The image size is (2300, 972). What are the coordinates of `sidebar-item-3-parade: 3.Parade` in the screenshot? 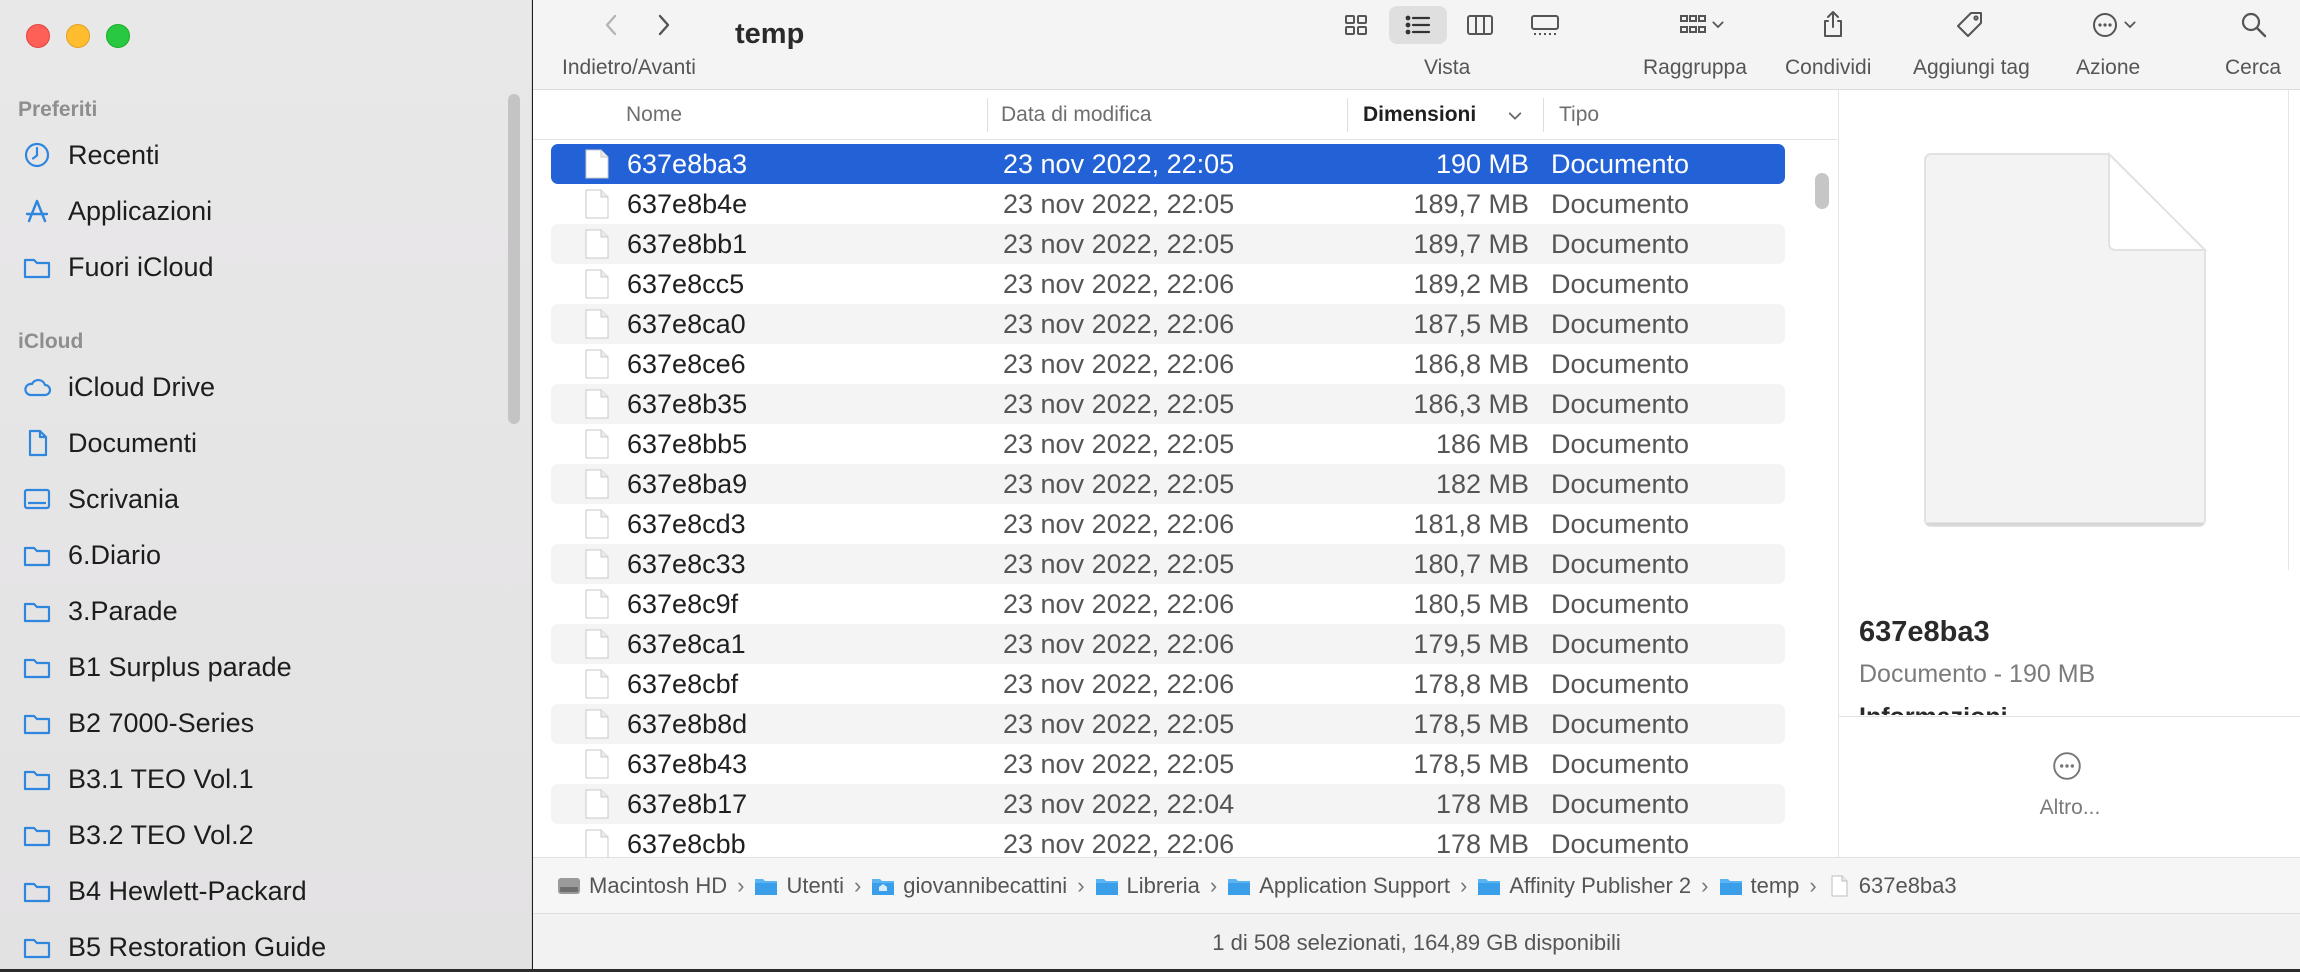 It's located at (100, 611).